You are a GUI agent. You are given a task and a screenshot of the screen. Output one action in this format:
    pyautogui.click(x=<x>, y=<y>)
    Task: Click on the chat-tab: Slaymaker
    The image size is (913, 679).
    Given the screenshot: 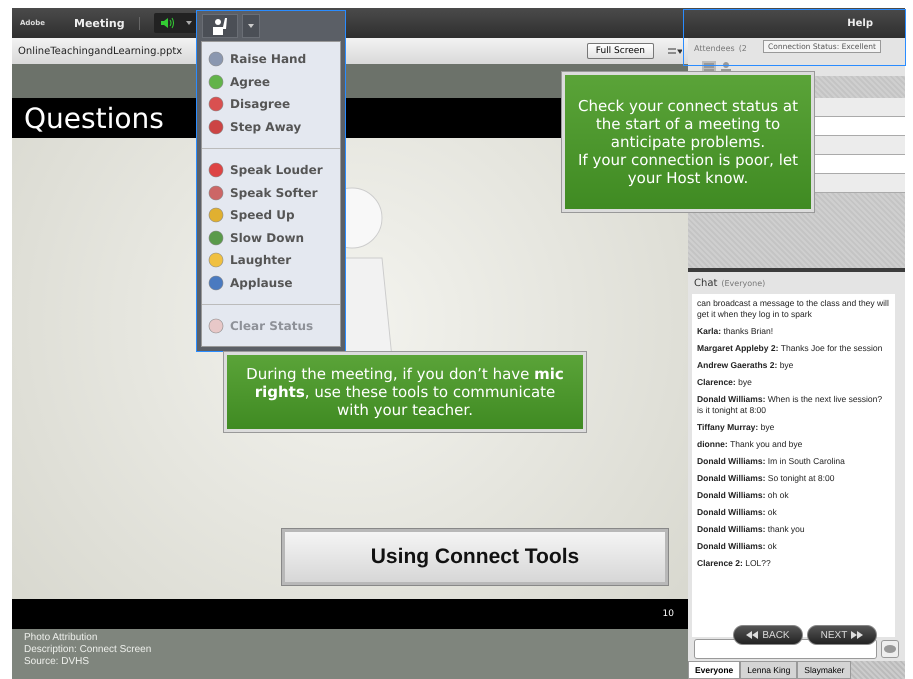 What is the action you would take?
    pyautogui.click(x=824, y=670)
    